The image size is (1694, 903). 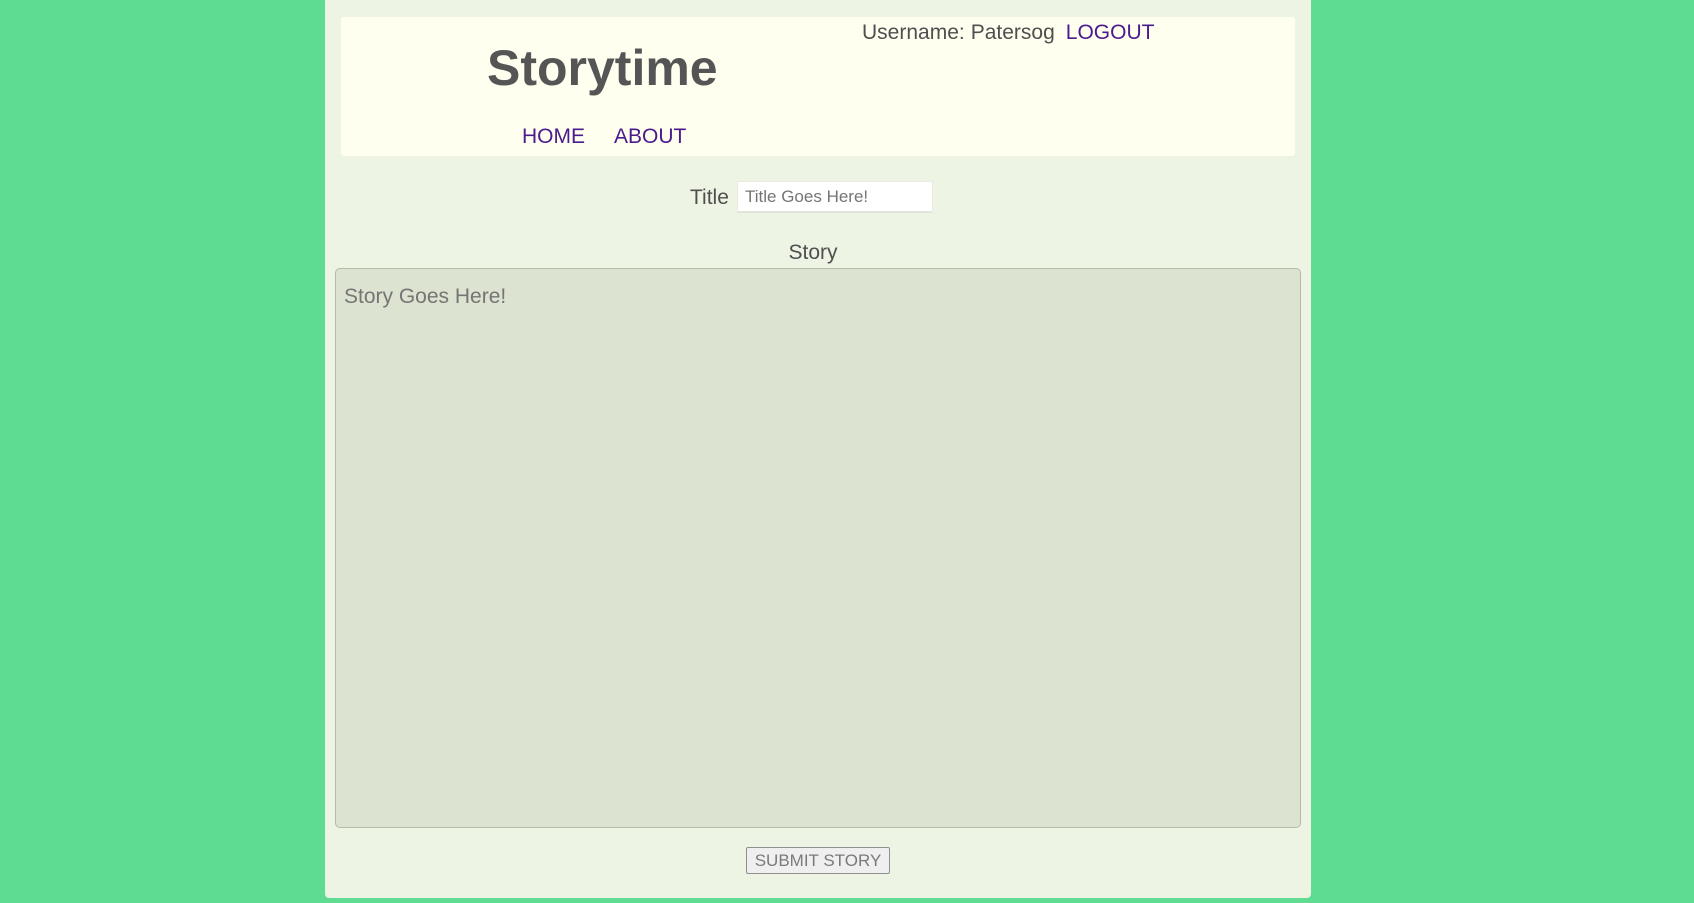 I want to click on main-nav: HOME ABOUT, so click(x=618, y=137).